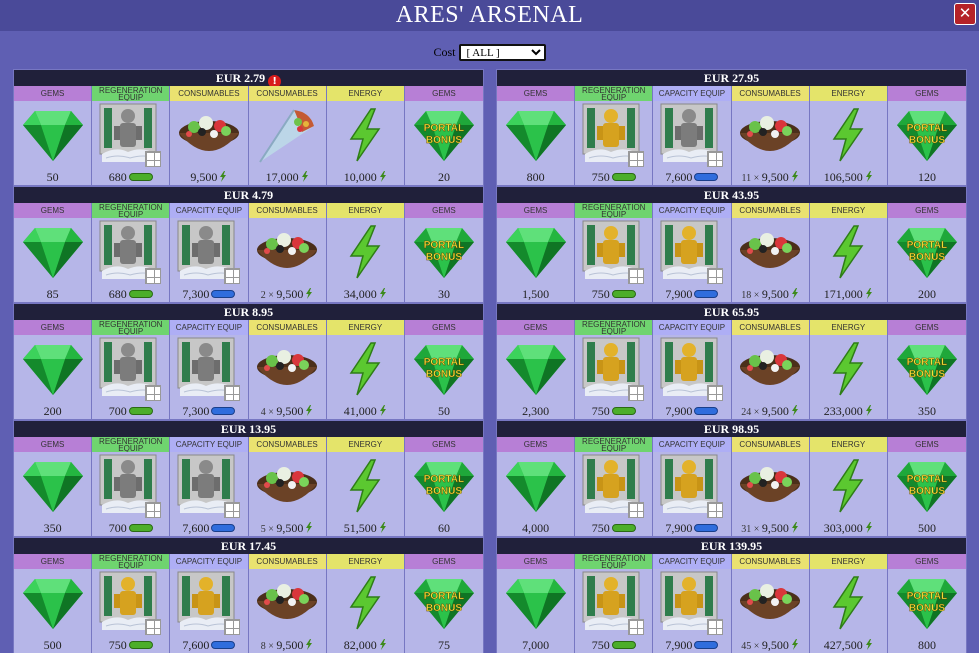  What do you see at coordinates (444, 370) in the screenshot?
I see `bundle-item-portal: GEMS PORTAL BONUS 50` at bounding box center [444, 370].